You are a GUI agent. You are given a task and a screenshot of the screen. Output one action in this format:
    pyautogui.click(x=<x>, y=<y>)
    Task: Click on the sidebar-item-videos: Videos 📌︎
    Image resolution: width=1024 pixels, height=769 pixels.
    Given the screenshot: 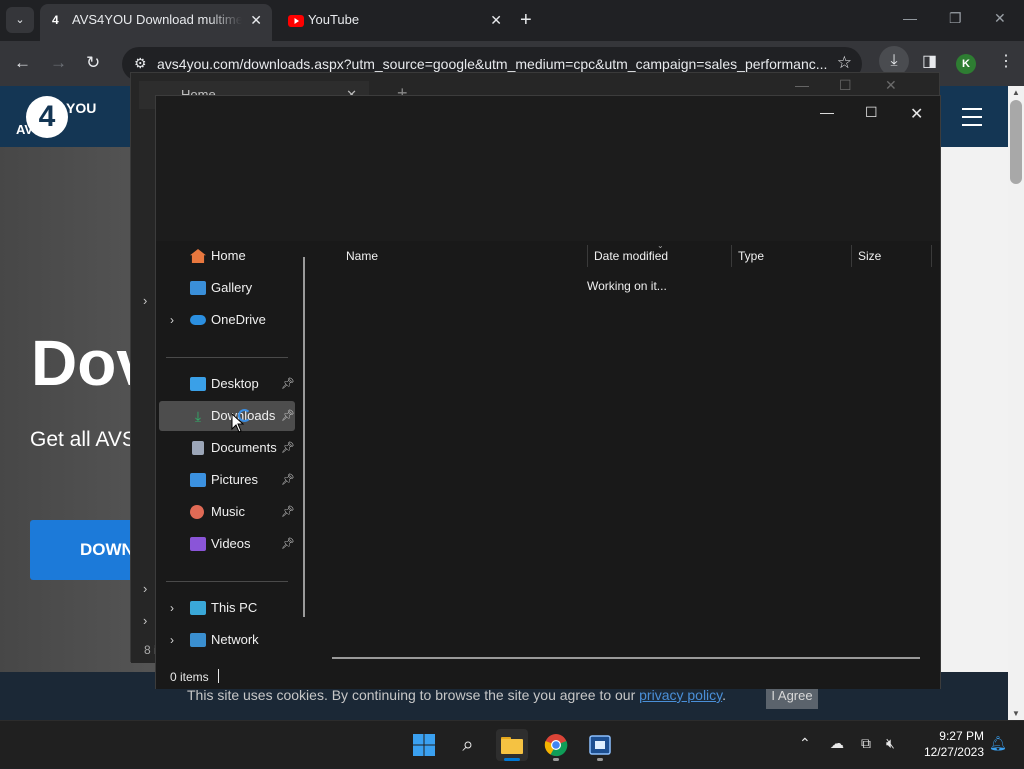 What is the action you would take?
    pyautogui.click(x=227, y=544)
    